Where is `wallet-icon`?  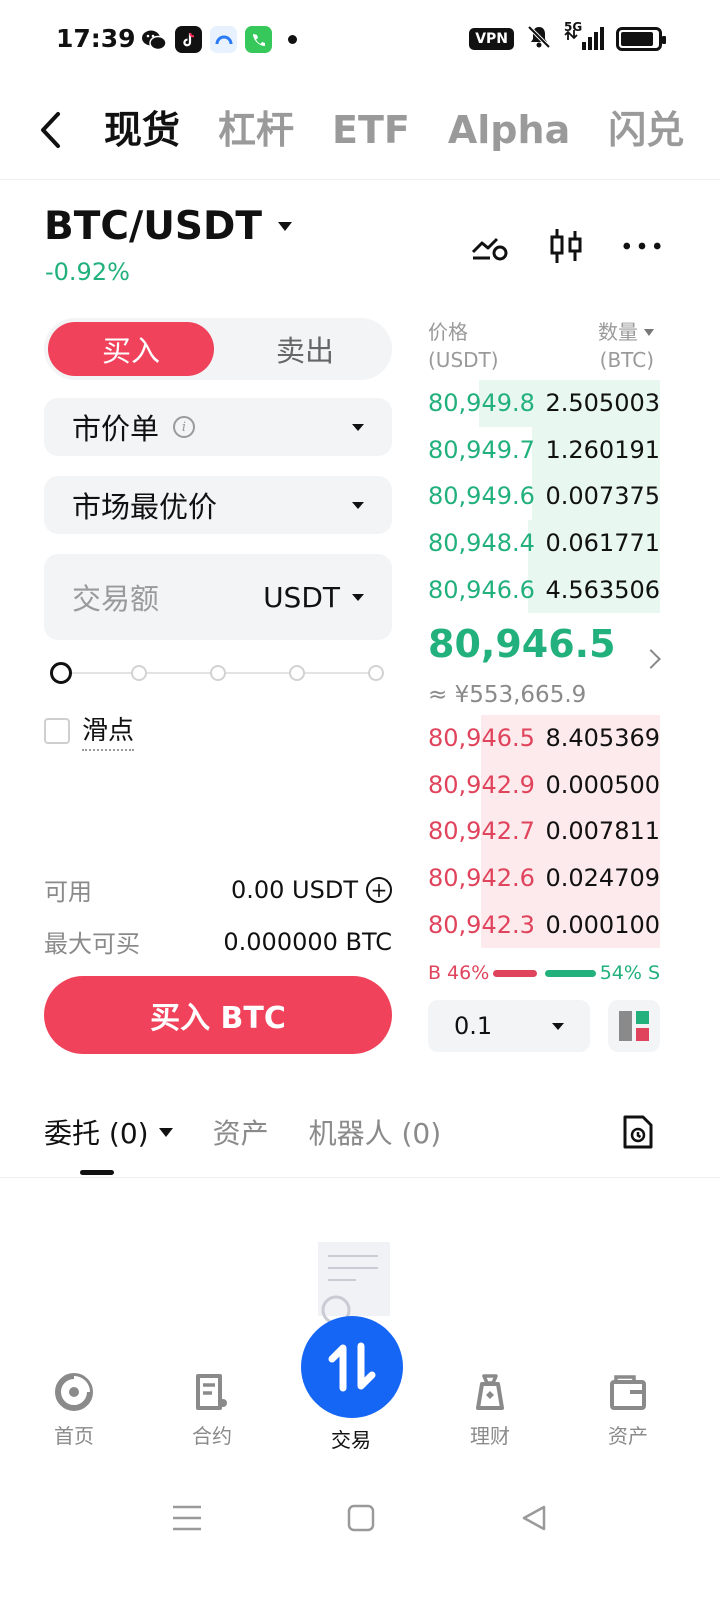 wallet-icon is located at coordinates (628, 1392).